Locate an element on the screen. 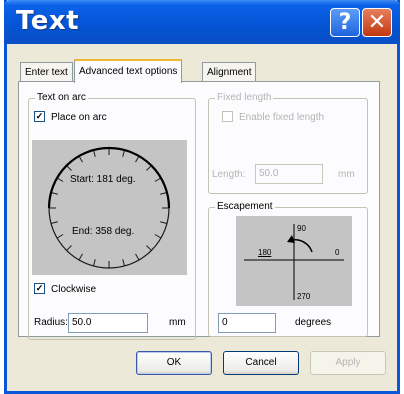 The width and height of the screenshot is (404, 394). dialog-title: Text is located at coordinates (48, 21).